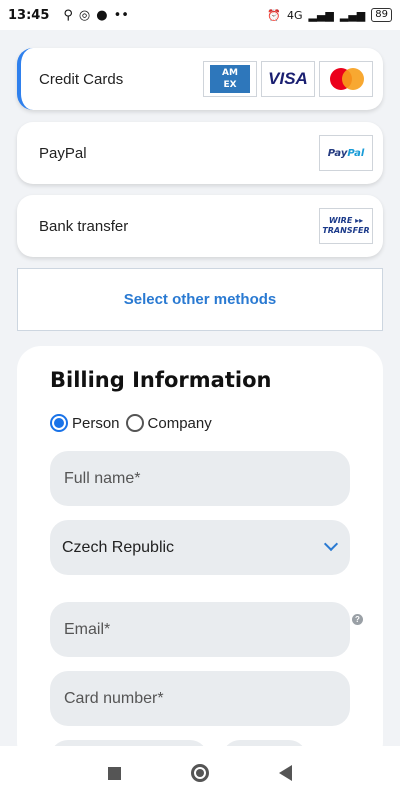 The image size is (400, 800). I want to click on customer-type-group: Person Company, so click(134, 423).